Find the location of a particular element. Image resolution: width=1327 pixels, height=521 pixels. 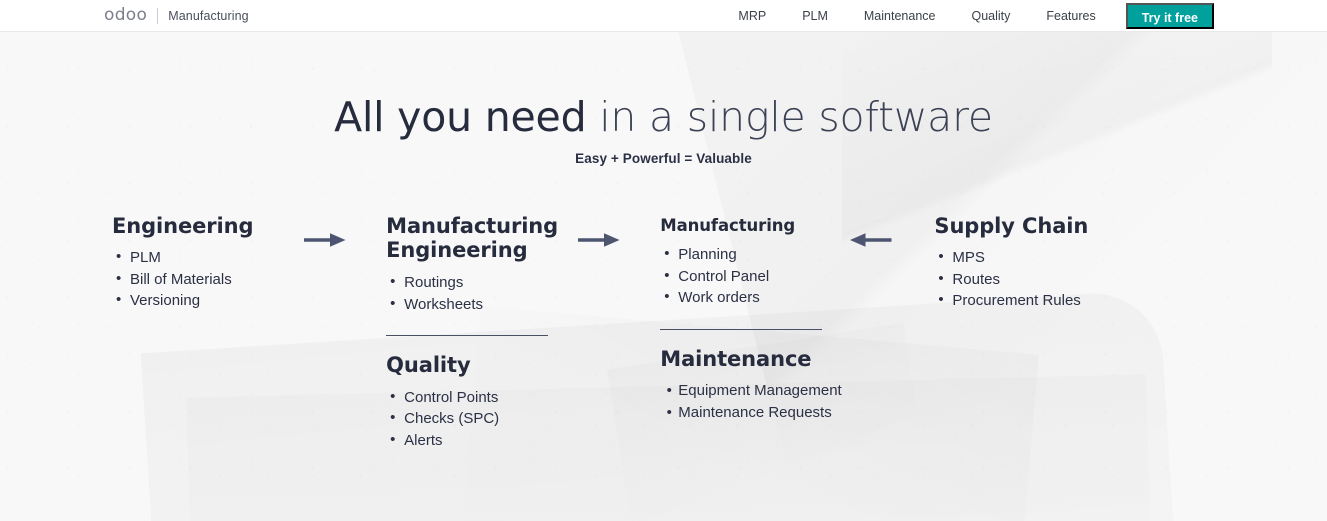

column-supply-chain-list: MPS Routes Procurement Rules is located at coordinates (1078, 279).